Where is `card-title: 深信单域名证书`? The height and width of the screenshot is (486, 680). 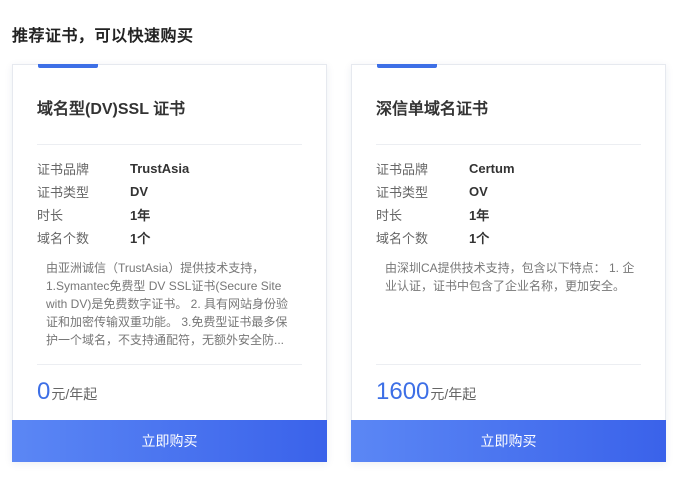
card-title: 深信单域名证书 is located at coordinates (432, 109).